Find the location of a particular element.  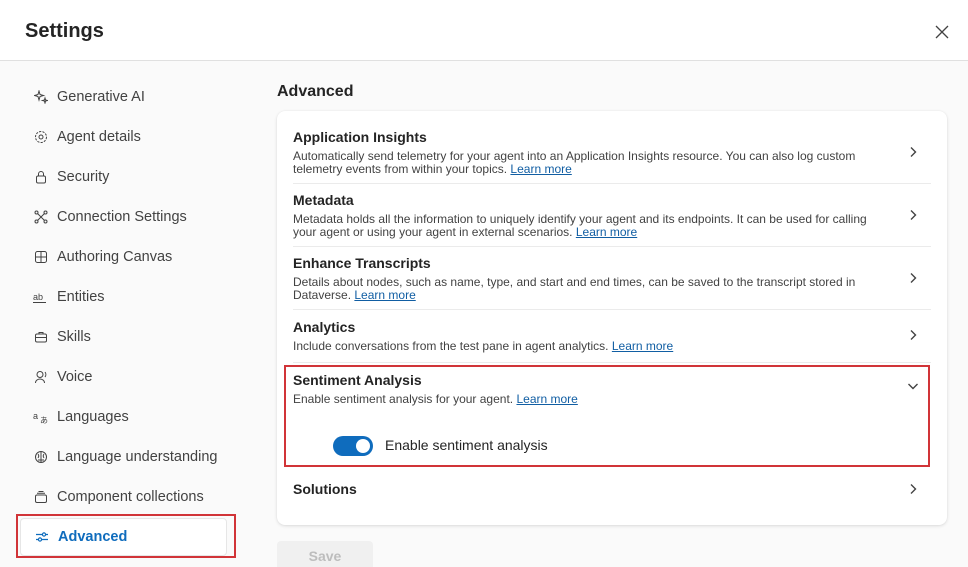

sentiment-toggle is located at coordinates (353, 446).